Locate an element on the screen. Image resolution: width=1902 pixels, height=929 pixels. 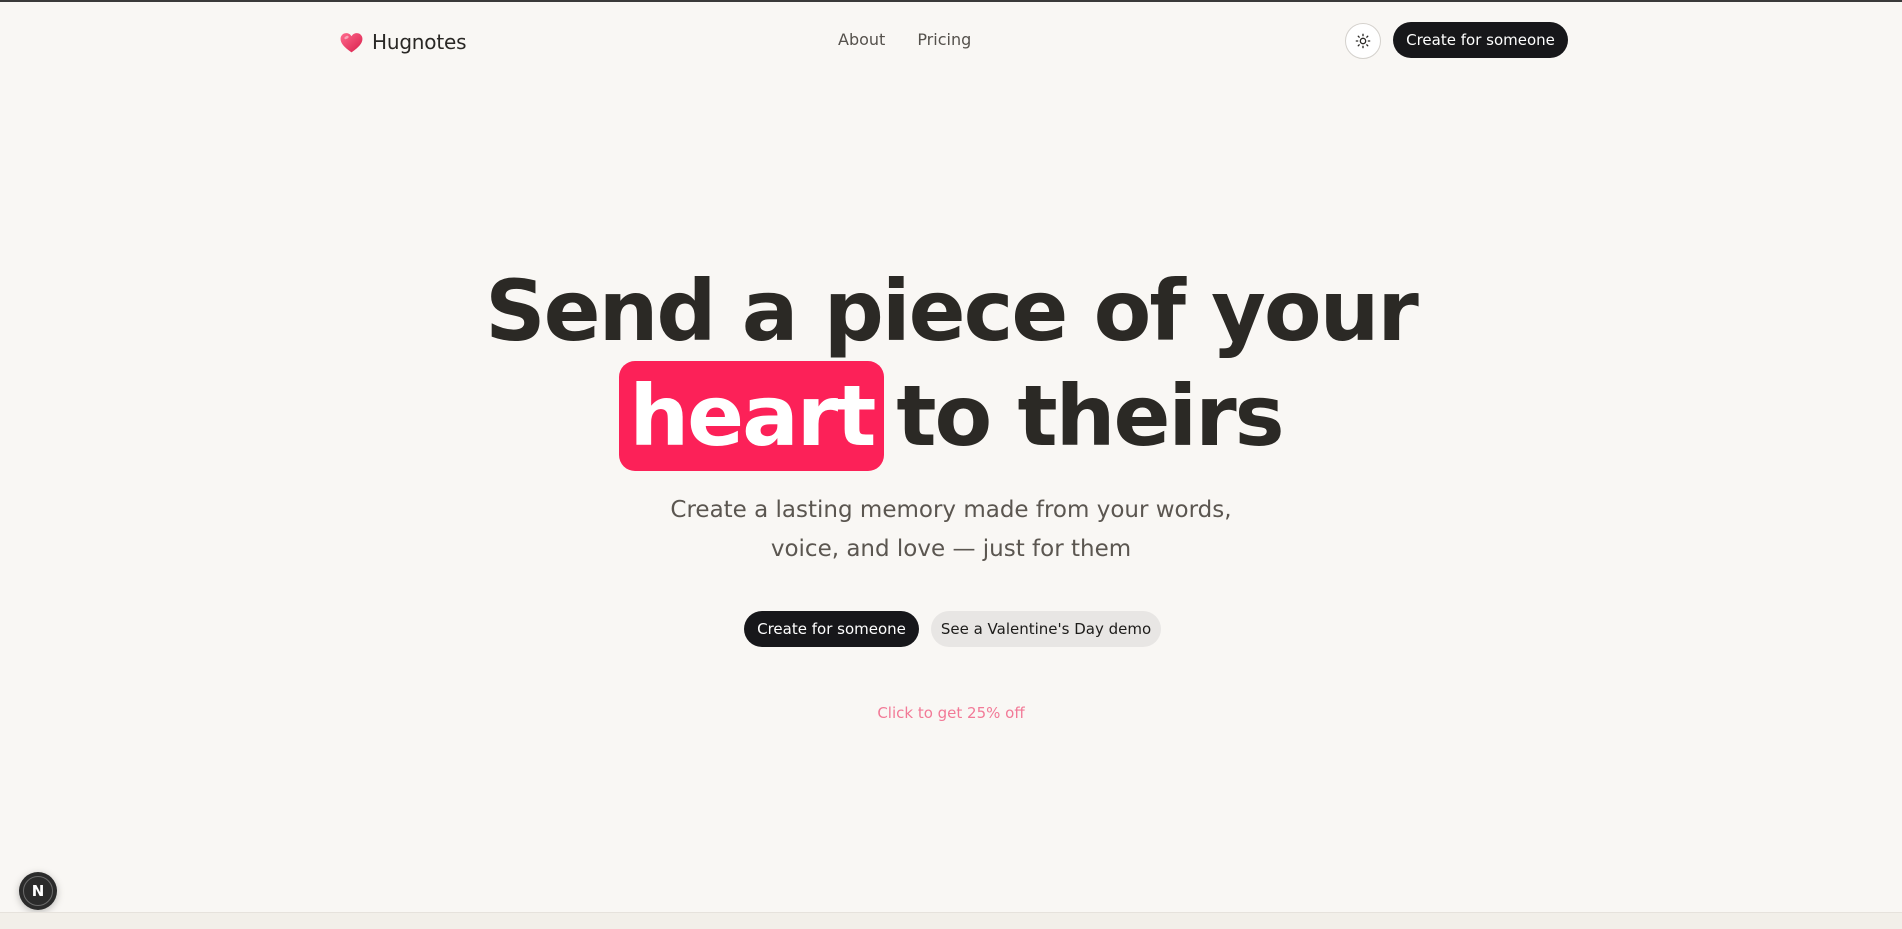
hero-title-highlight: heart is located at coordinates (752, 416).